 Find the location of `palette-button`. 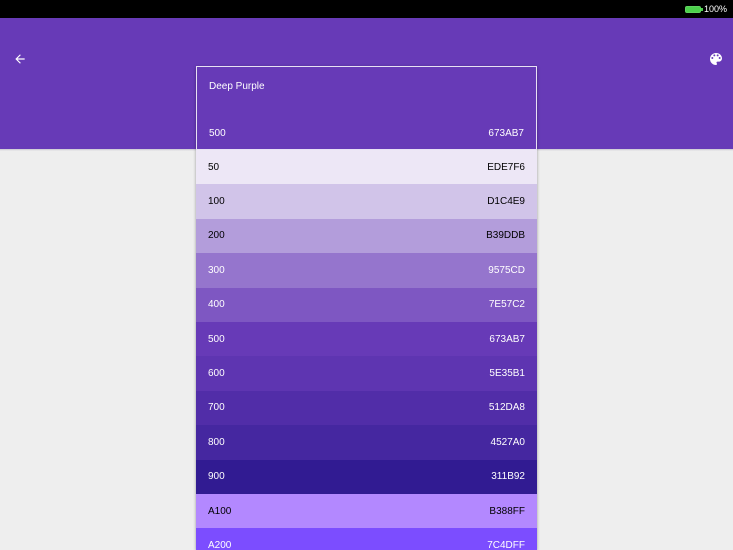

palette-button is located at coordinates (716, 59).